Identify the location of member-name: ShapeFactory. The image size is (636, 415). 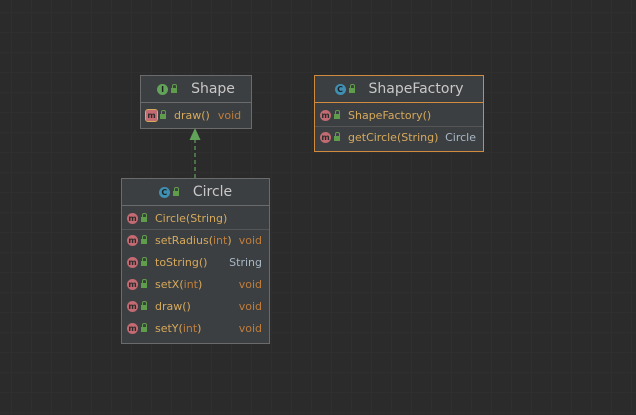
(385, 115).